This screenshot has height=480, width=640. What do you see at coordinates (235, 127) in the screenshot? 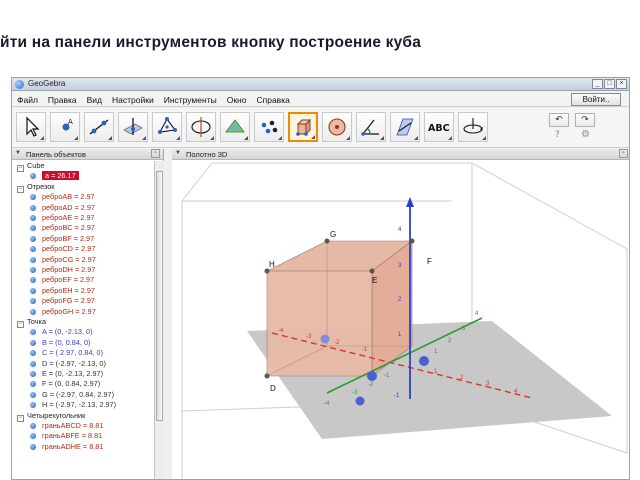
I see `intersect-tool-button` at bounding box center [235, 127].